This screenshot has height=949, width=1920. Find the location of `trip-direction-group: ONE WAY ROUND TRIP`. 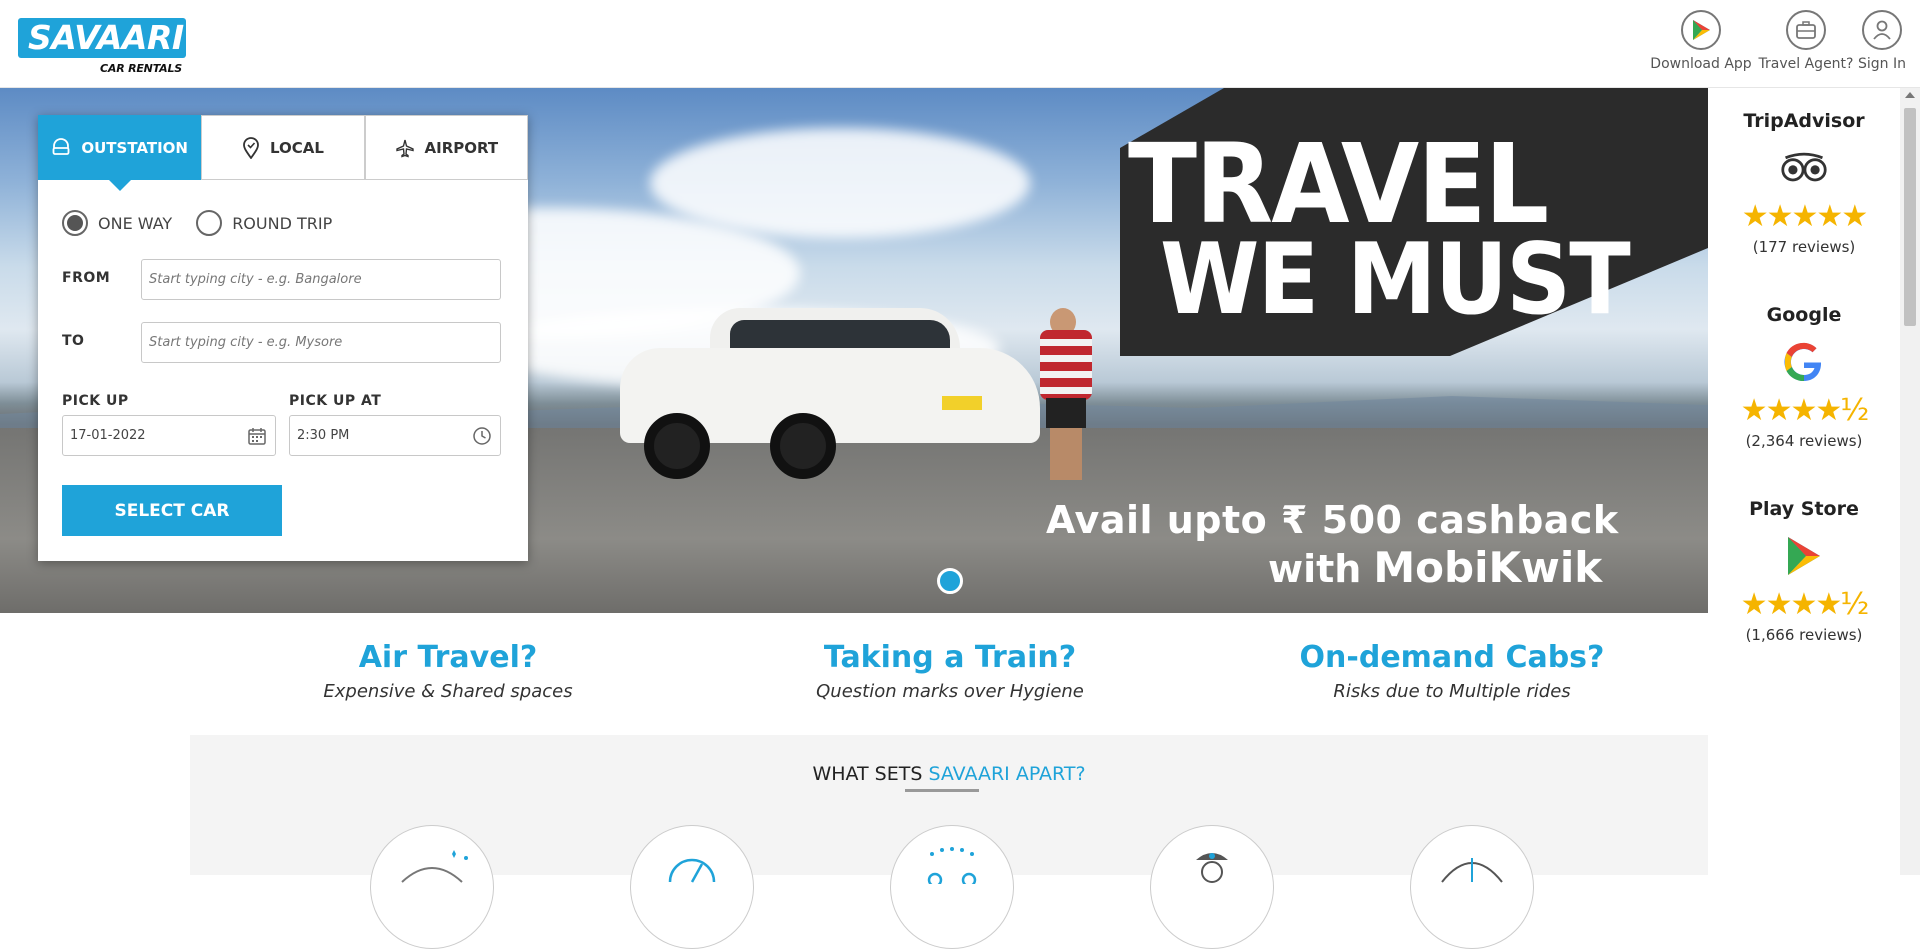

trip-direction-group: ONE WAY ROUND TRIP is located at coordinates (197, 223).